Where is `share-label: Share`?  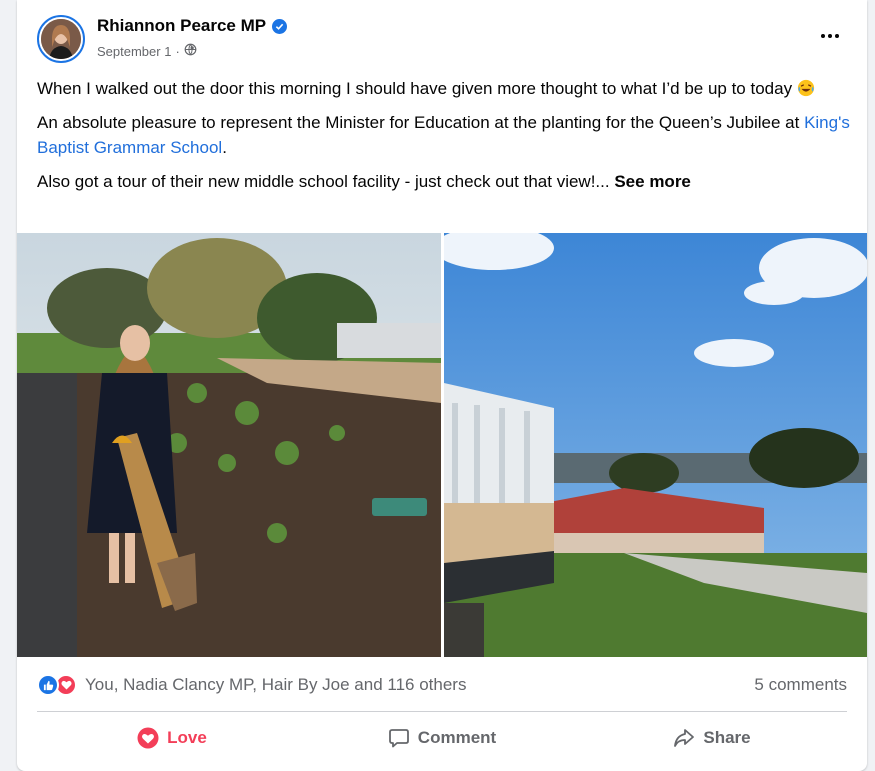 share-label: Share is located at coordinates (727, 737).